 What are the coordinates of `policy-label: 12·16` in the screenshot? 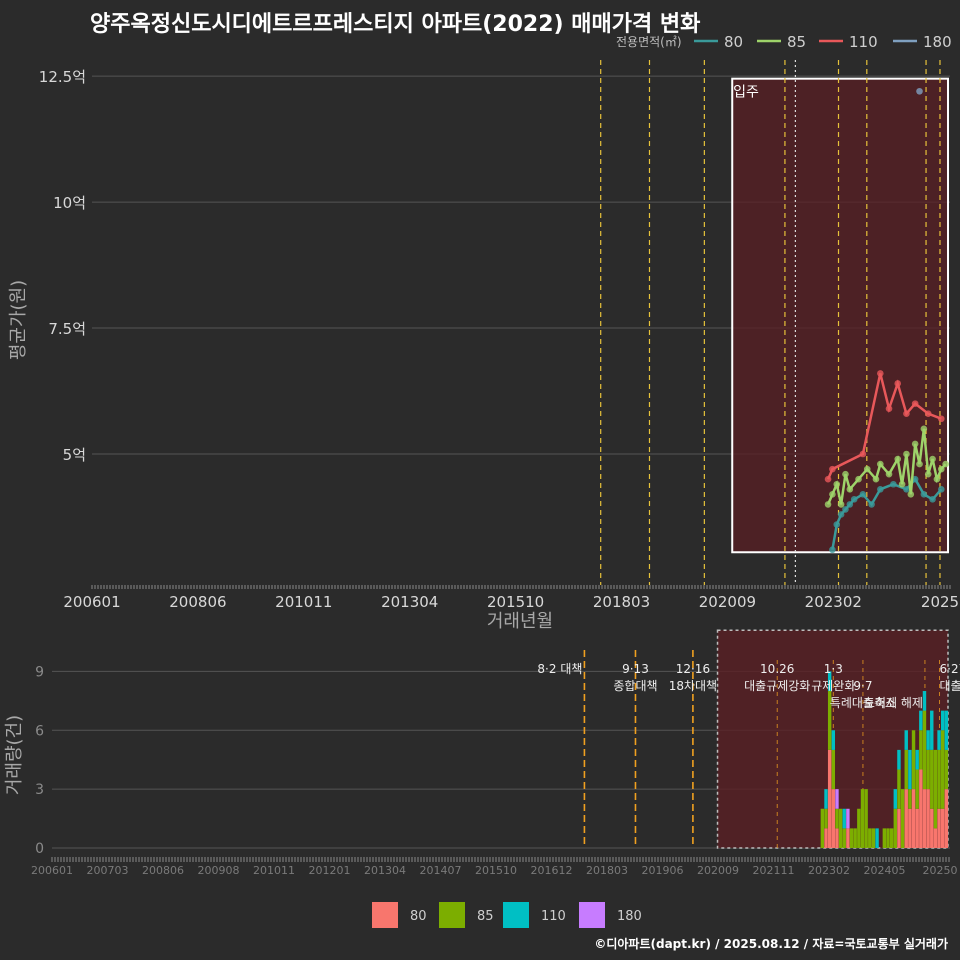 It's located at (693, 669).